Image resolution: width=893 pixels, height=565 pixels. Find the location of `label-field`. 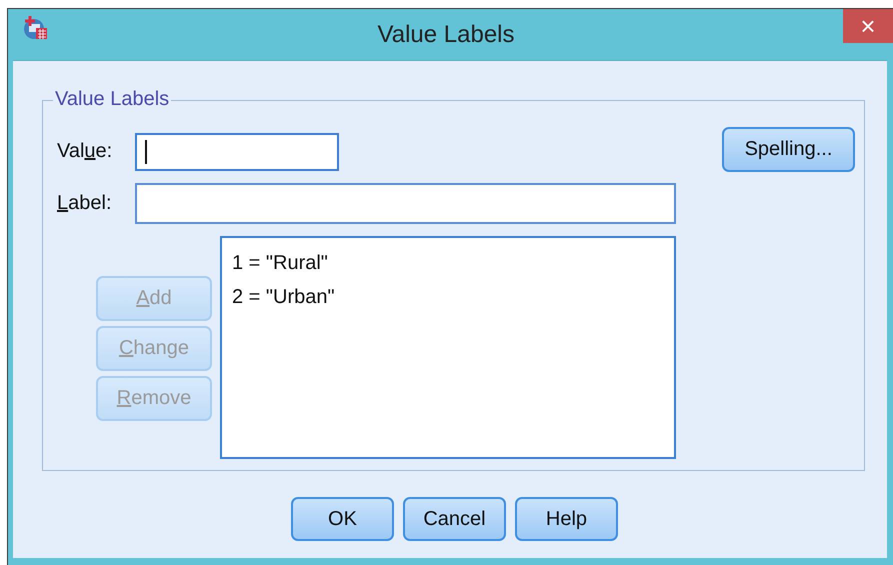

label-field is located at coordinates (405, 203).